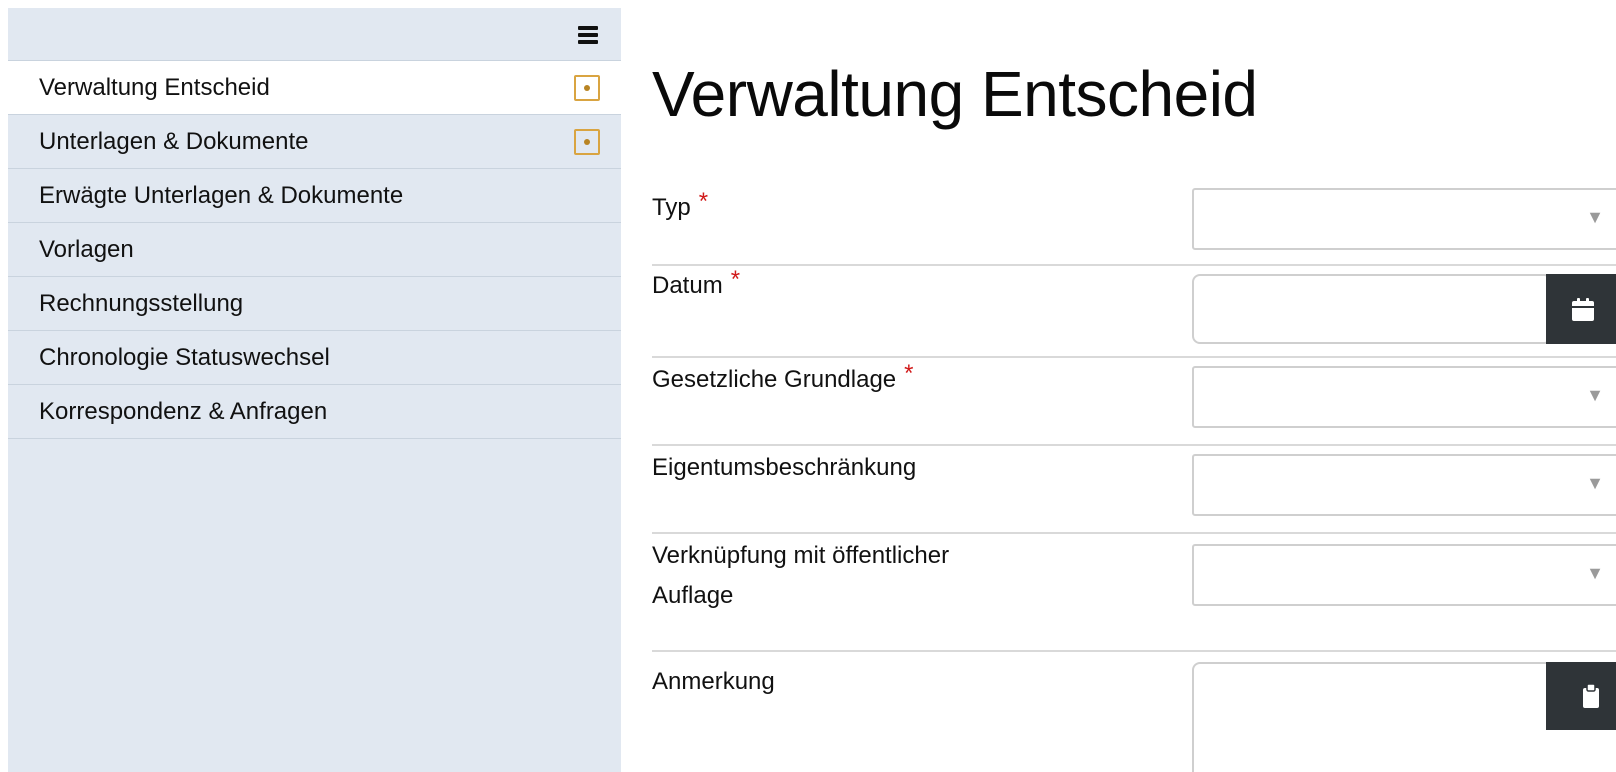  Describe the element at coordinates (221, 195) in the screenshot. I see `sidebar-item-label: Erwägte Unterlagen & Dokumente` at that location.